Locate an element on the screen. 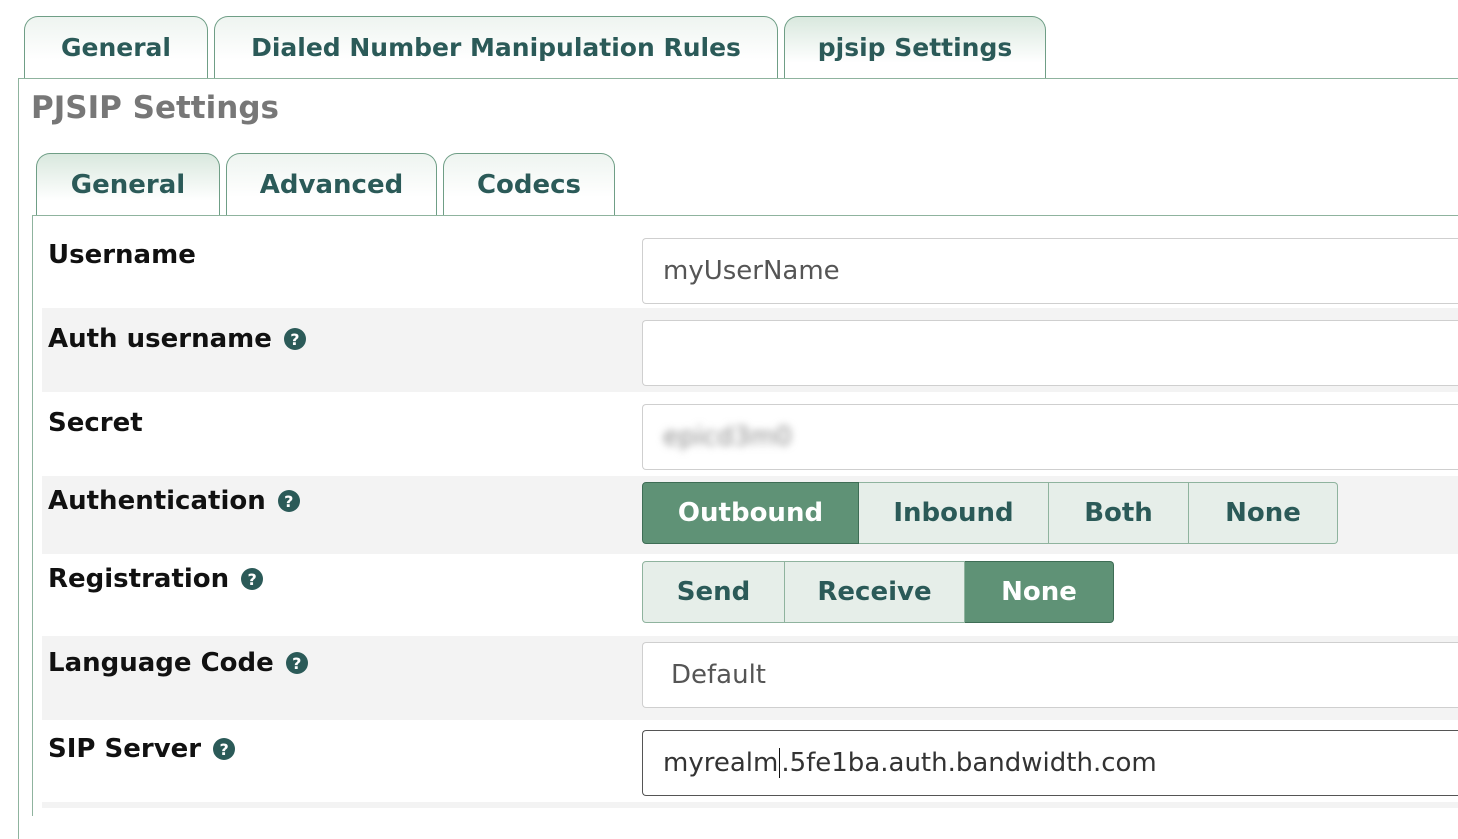 This screenshot has width=1458, height=839. inner-tab-advanced: Advanced is located at coordinates (331, 184).